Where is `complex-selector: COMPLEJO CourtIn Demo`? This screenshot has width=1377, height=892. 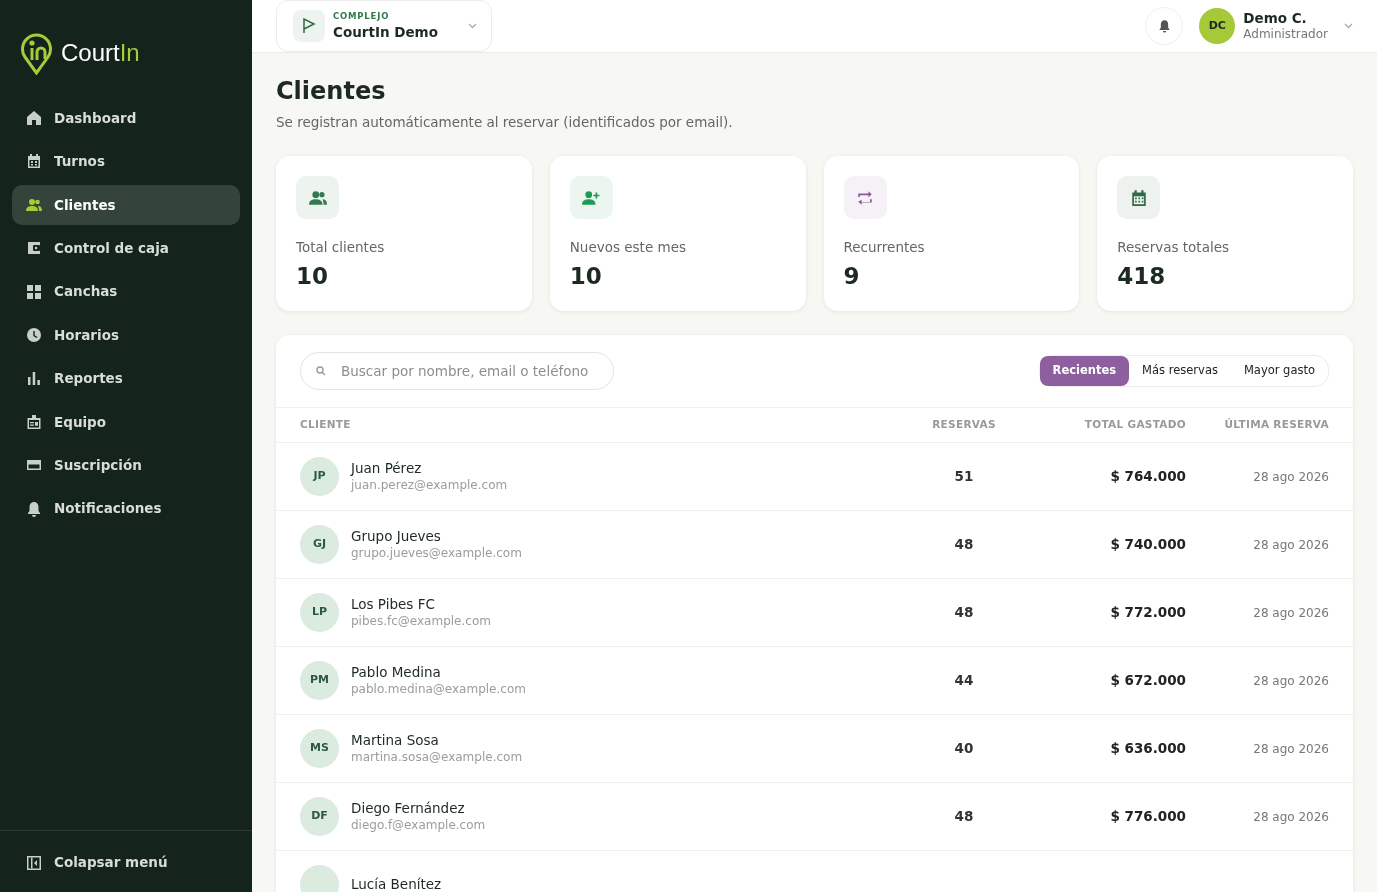
complex-selector: COMPLEJO CourtIn Demo is located at coordinates (384, 26).